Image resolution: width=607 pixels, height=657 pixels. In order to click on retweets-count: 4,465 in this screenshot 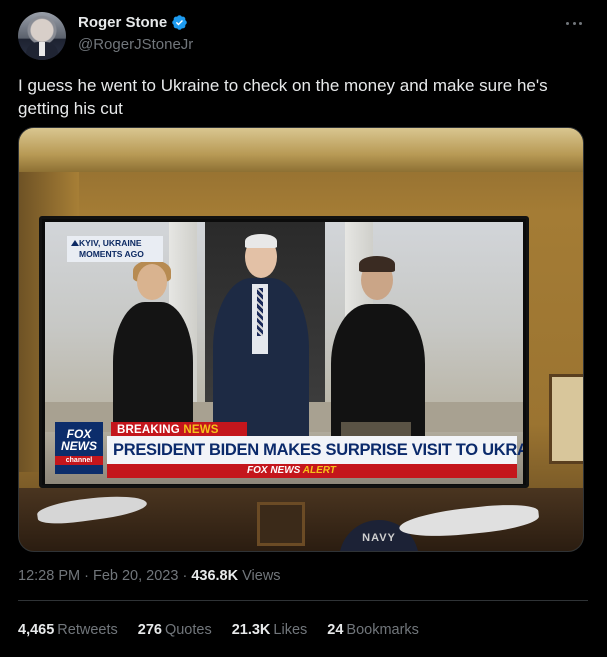, I will do `click(36, 630)`.